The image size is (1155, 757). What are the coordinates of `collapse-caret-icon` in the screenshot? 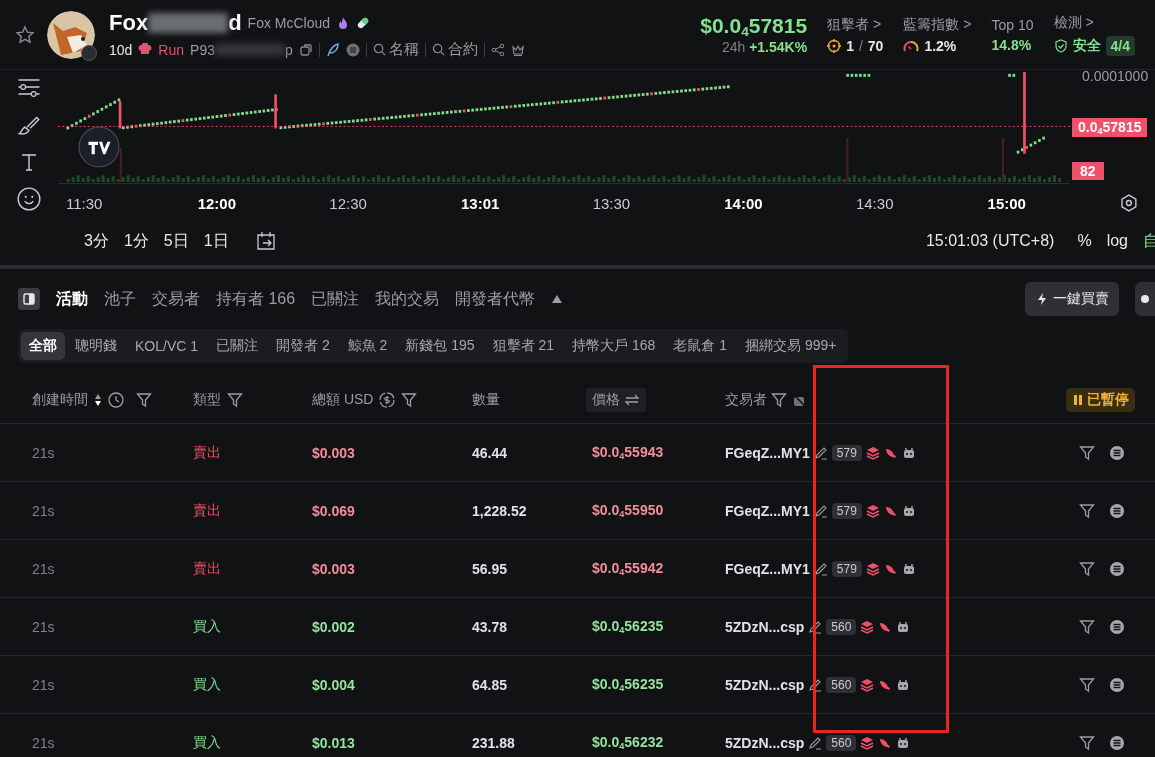 It's located at (557, 299).